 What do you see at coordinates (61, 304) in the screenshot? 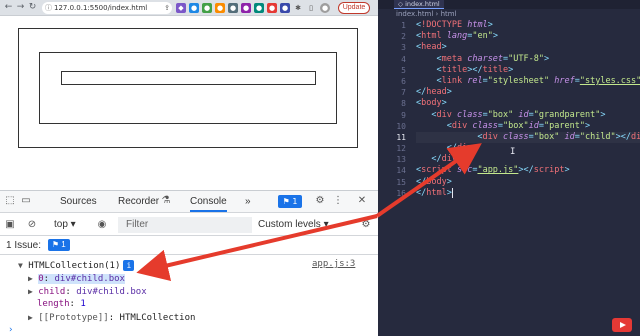
I see `property-row: length: 1` at bounding box center [61, 304].